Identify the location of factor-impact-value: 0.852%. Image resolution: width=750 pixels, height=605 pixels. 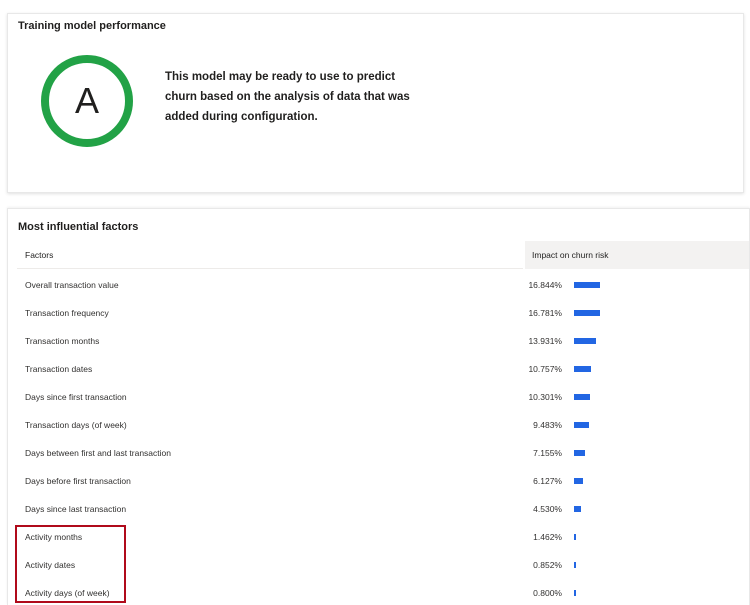
(547, 565).